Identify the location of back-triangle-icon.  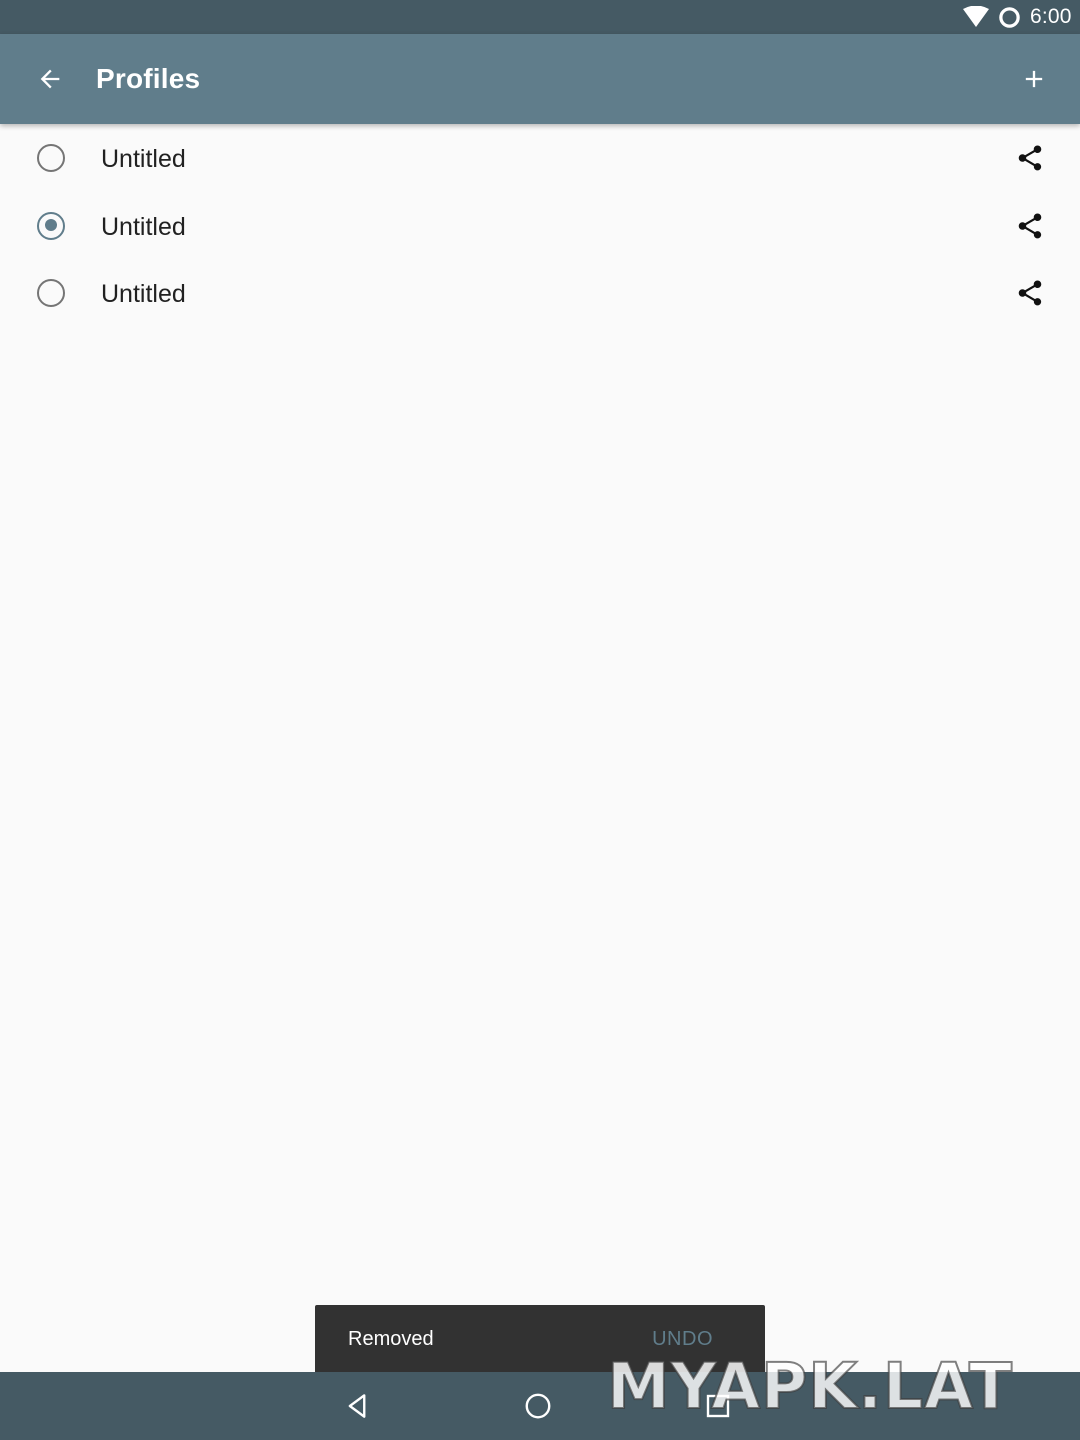
(357, 1406).